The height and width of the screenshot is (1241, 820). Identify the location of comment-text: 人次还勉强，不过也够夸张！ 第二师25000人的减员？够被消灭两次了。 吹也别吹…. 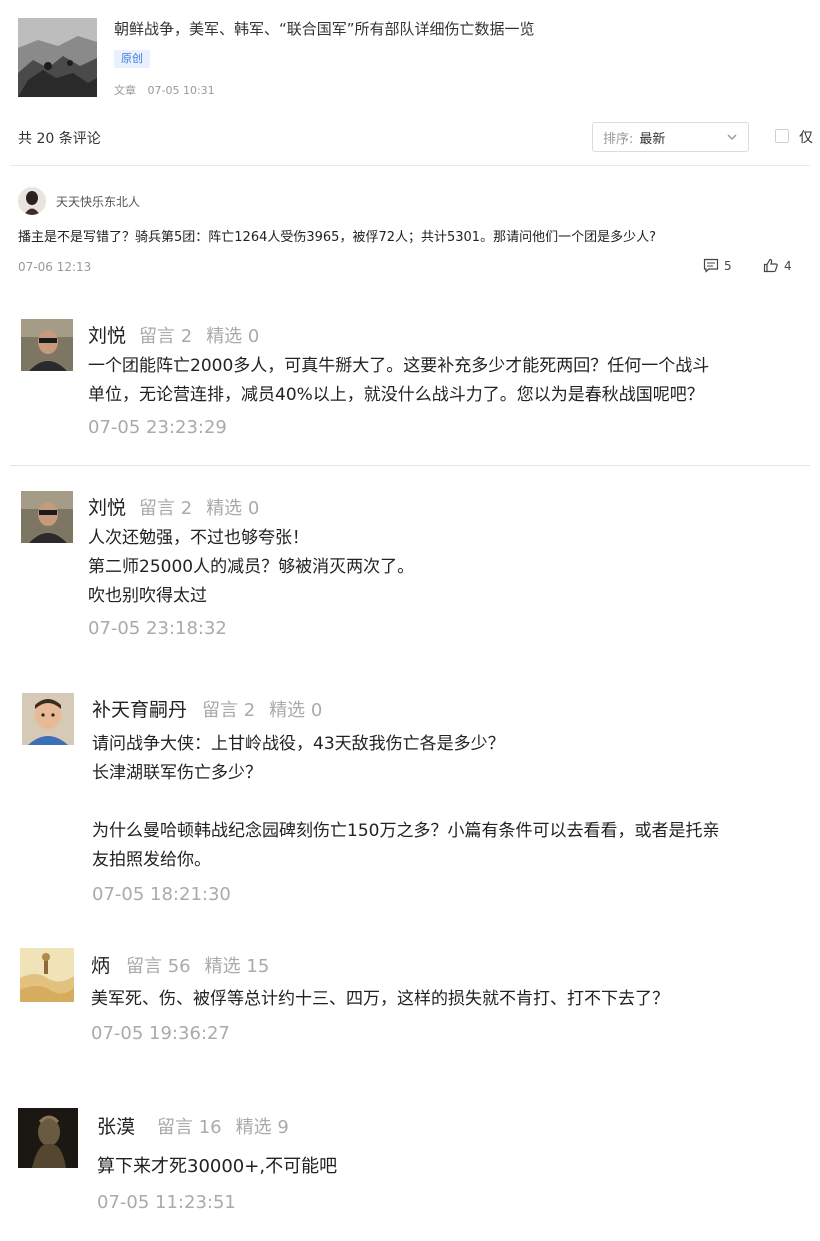
(251, 567).